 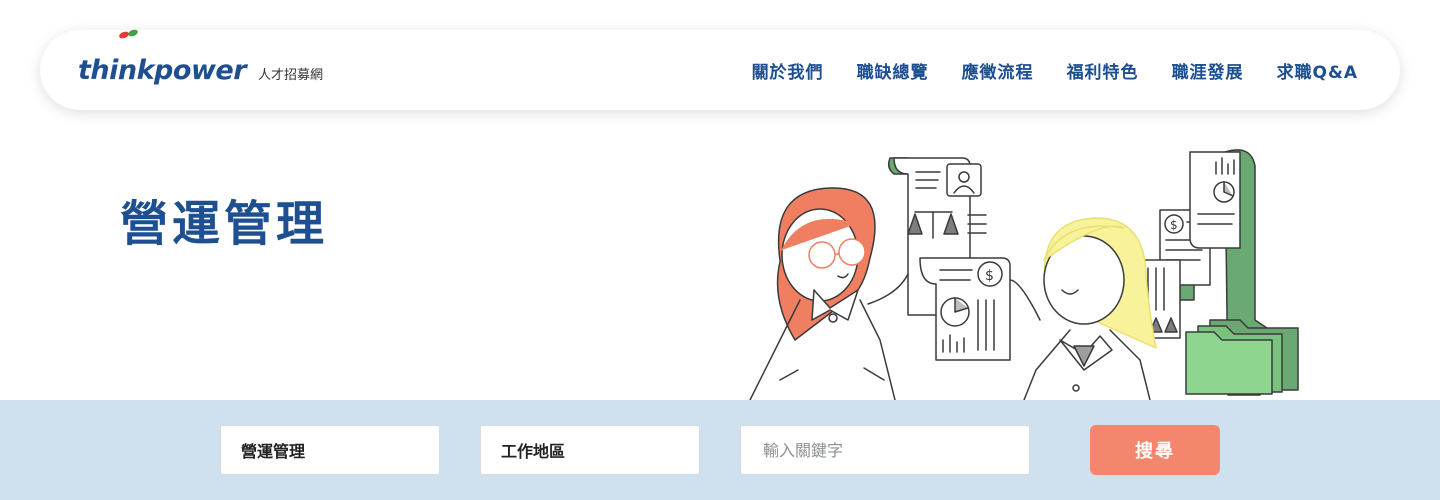 What do you see at coordinates (128, 34) in the screenshot?
I see `logo-dots-icon` at bounding box center [128, 34].